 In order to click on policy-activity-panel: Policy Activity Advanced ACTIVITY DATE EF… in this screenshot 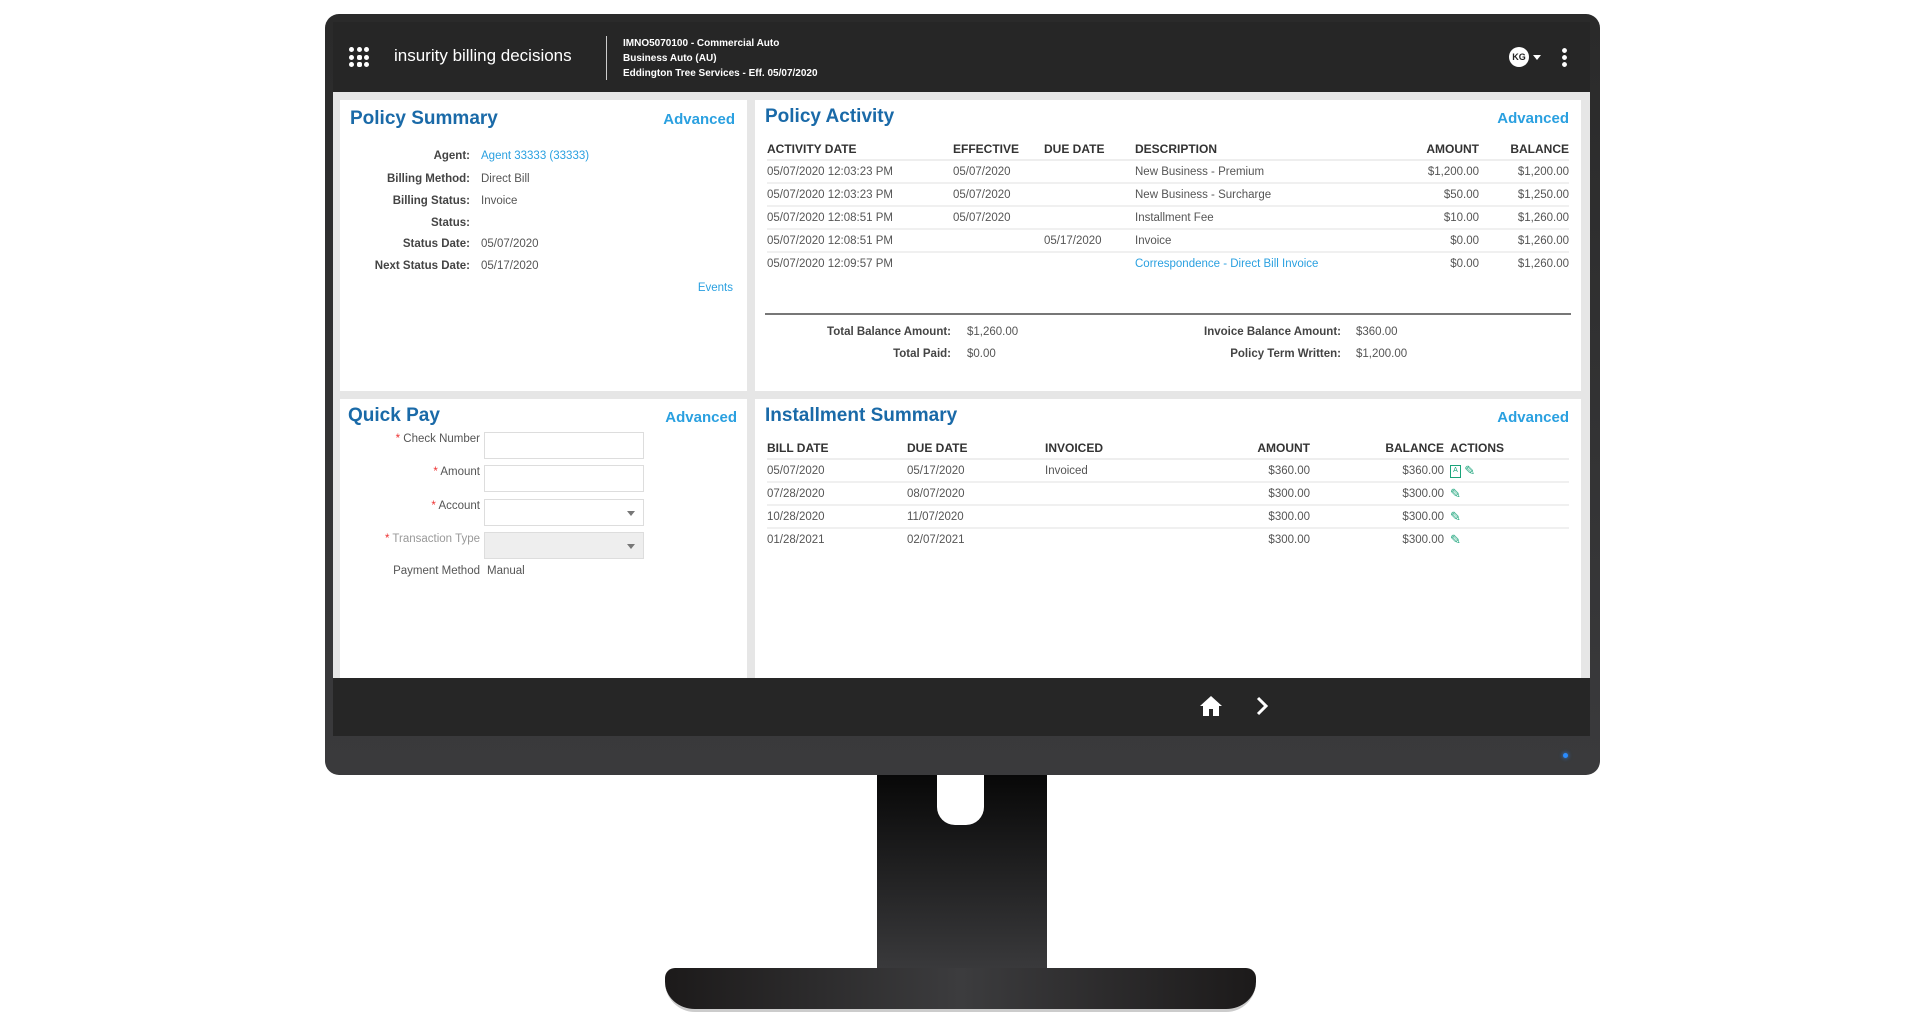, I will do `click(1168, 245)`.